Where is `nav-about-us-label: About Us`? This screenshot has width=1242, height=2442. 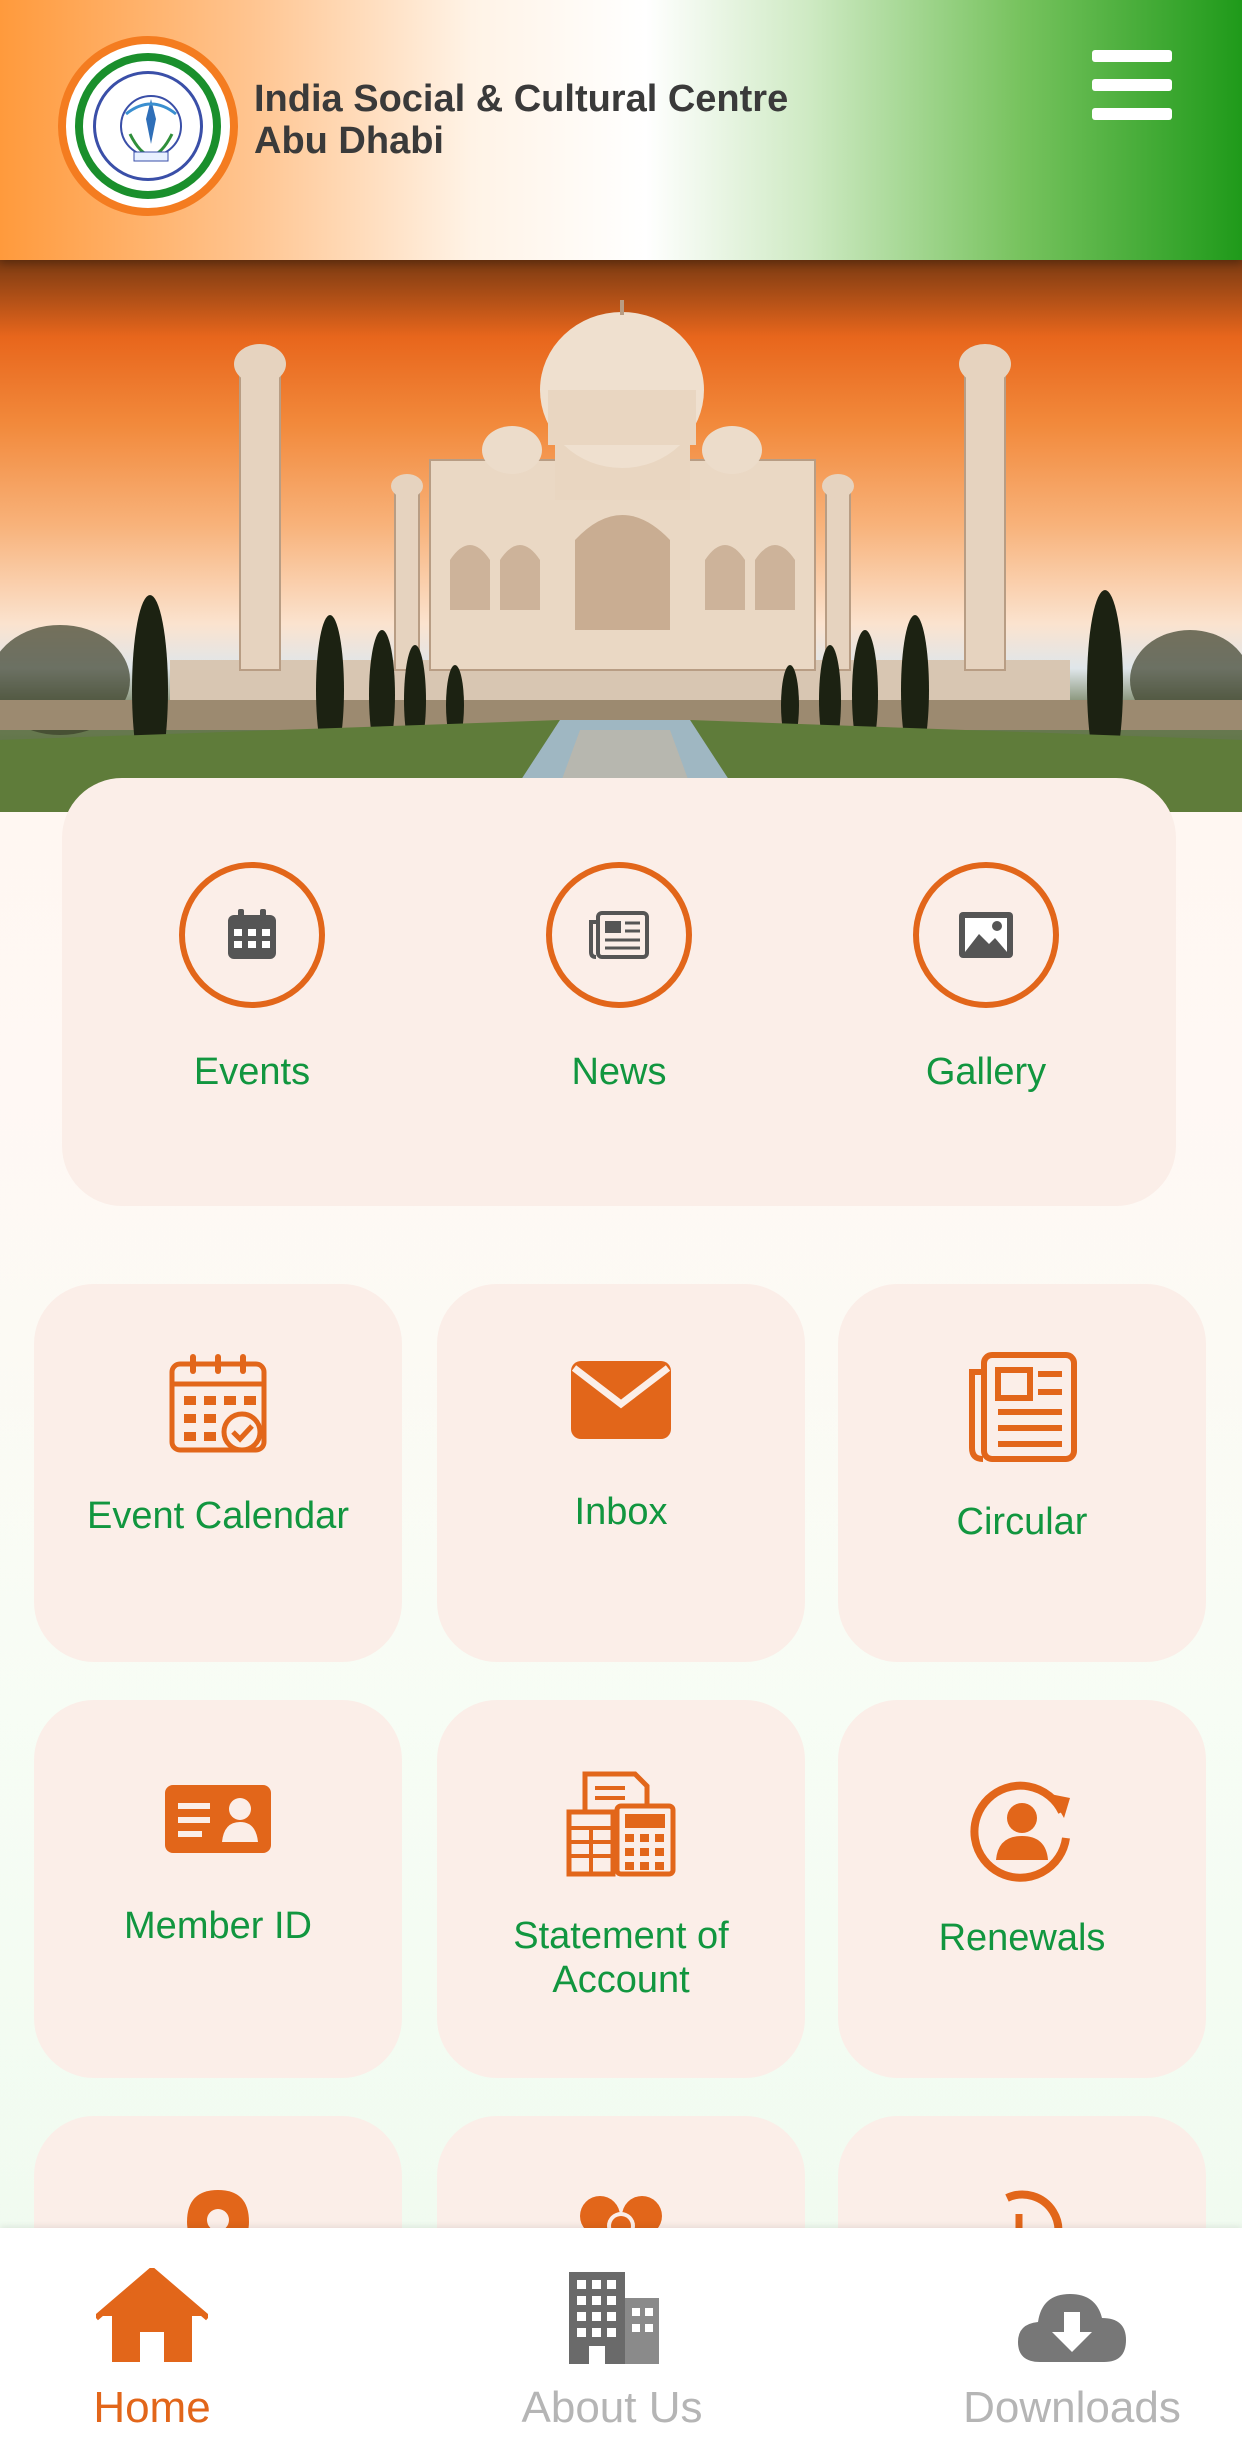 nav-about-us-label: About Us is located at coordinates (612, 2407).